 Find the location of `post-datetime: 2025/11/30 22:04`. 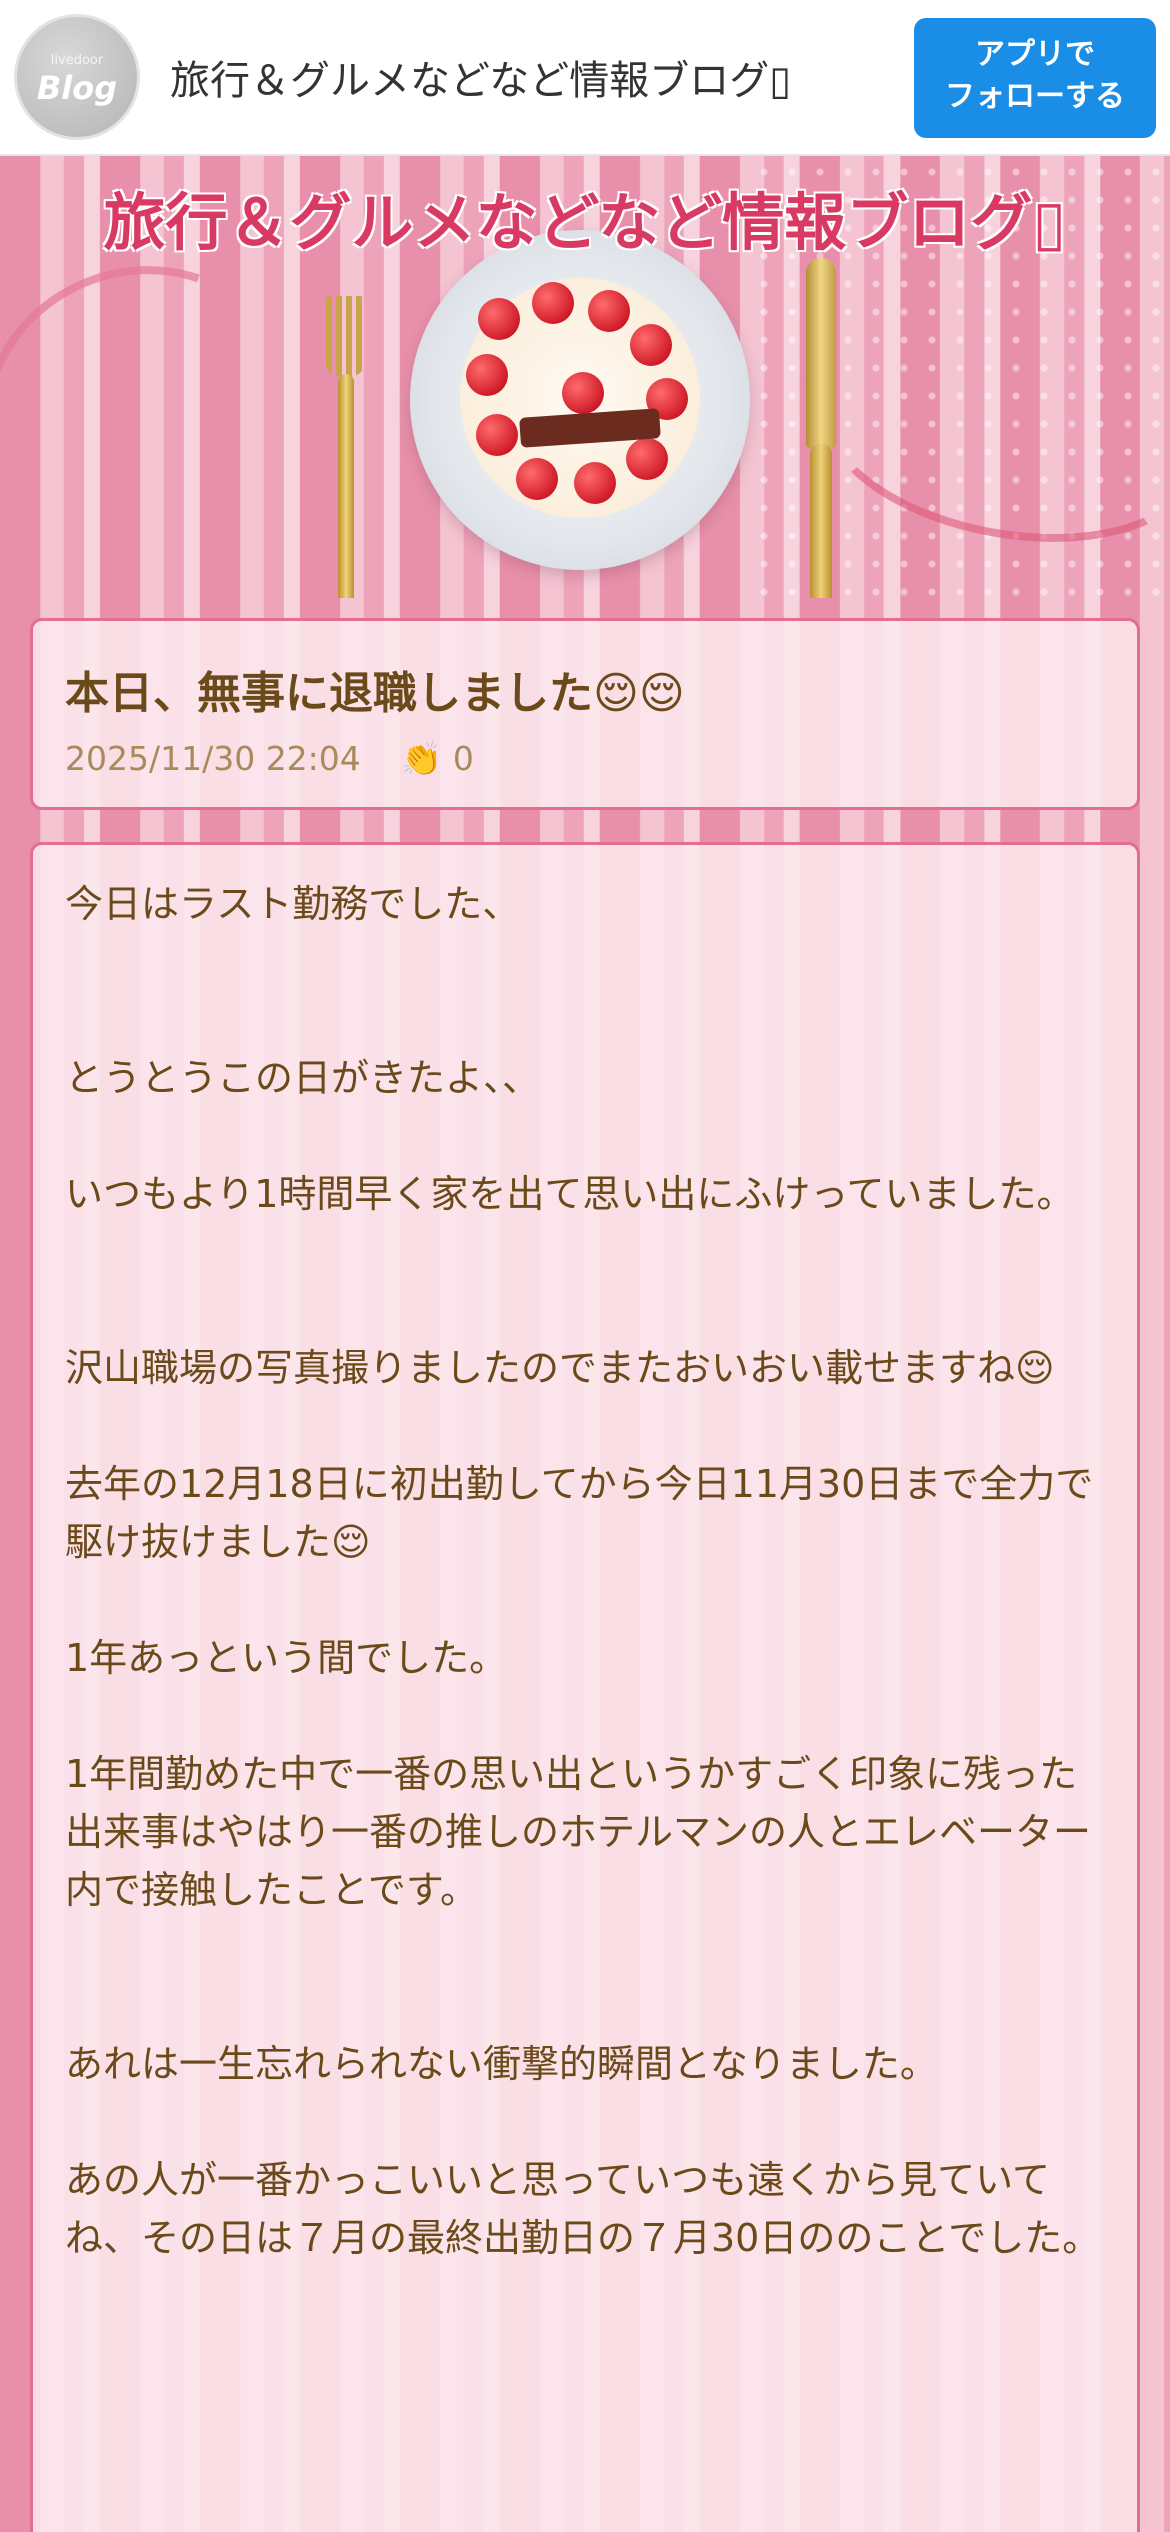

post-datetime: 2025/11/30 22:04 is located at coordinates (213, 758).